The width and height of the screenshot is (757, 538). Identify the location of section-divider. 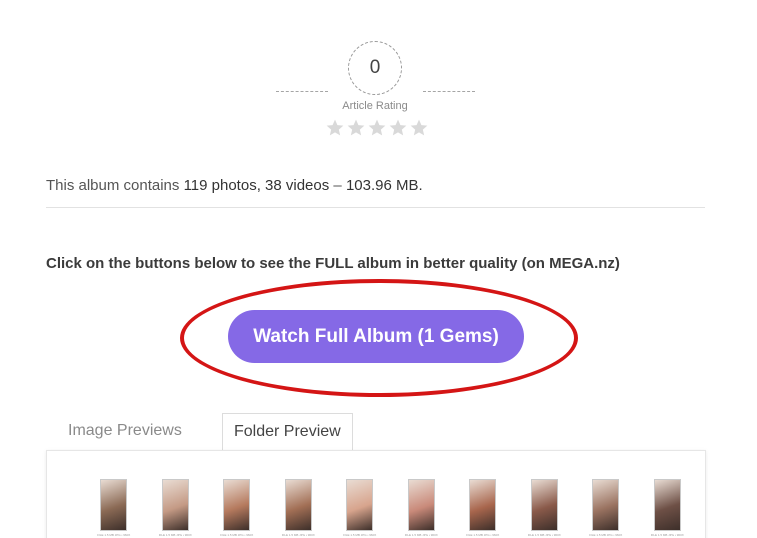
(375, 207).